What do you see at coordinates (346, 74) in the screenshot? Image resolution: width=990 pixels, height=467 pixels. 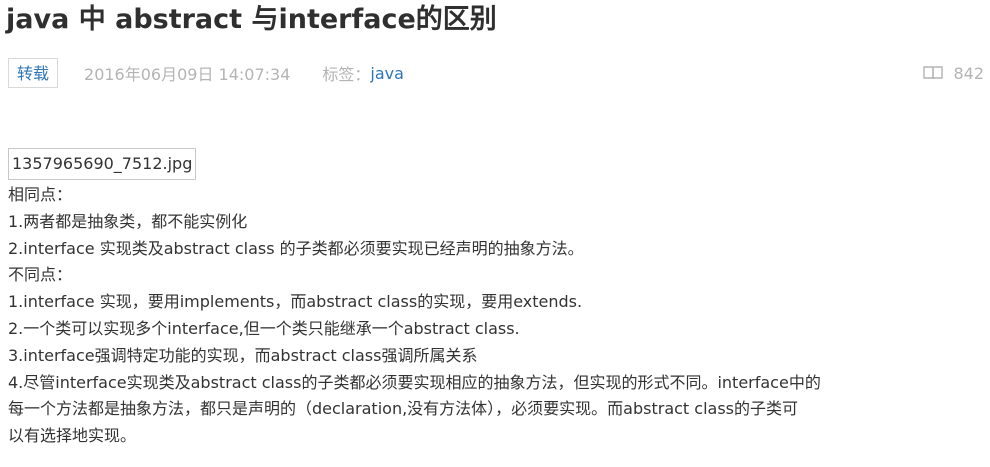 I see `tag-label: 标签：` at bounding box center [346, 74].